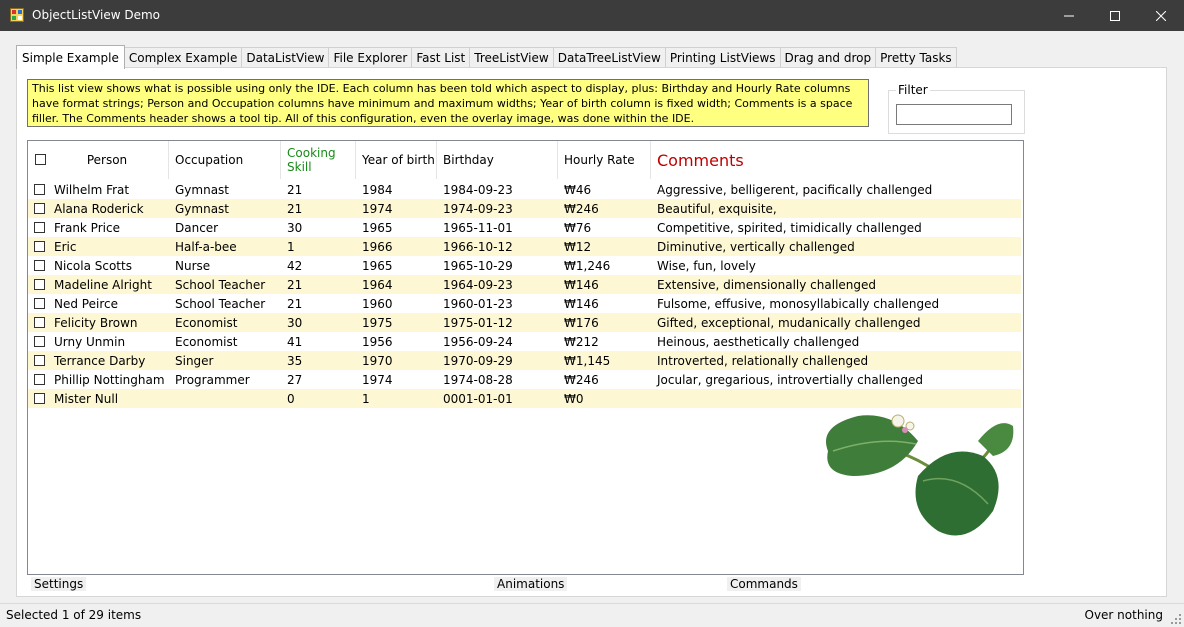 This screenshot has width=1184, height=627. Describe the element at coordinates (1115, 15) in the screenshot. I see `maximize-button` at that location.